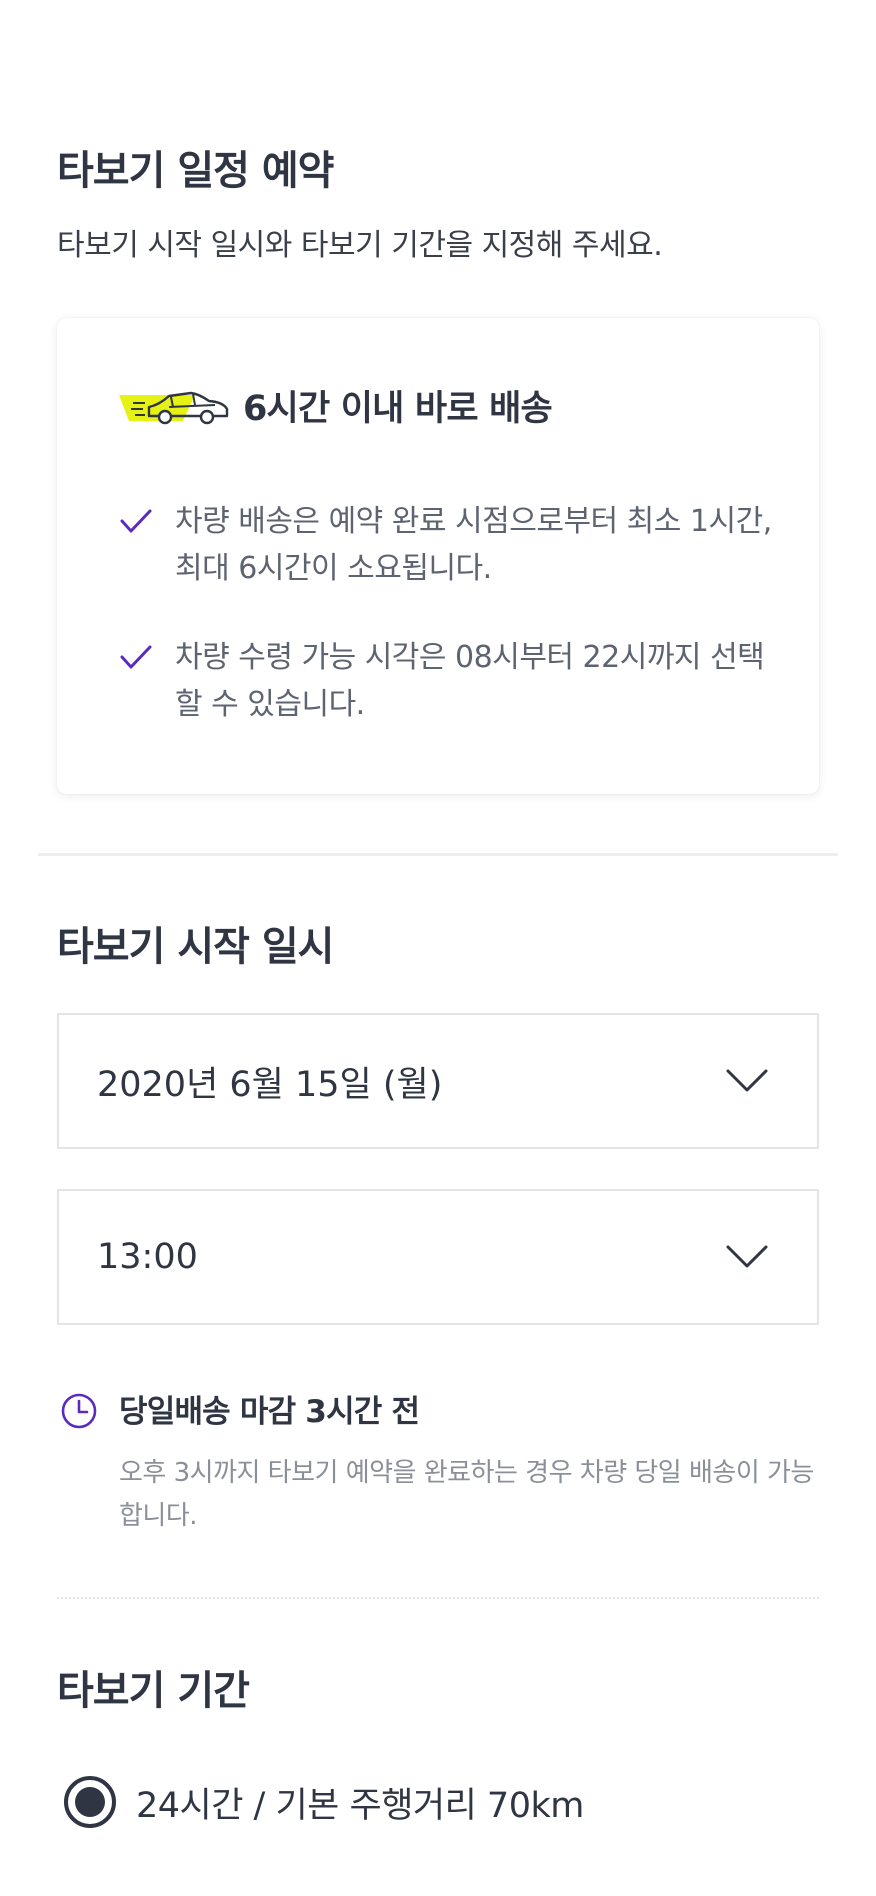  I want to click on start-date-select: 2020년 6월 15일 (월), so click(438, 1081).